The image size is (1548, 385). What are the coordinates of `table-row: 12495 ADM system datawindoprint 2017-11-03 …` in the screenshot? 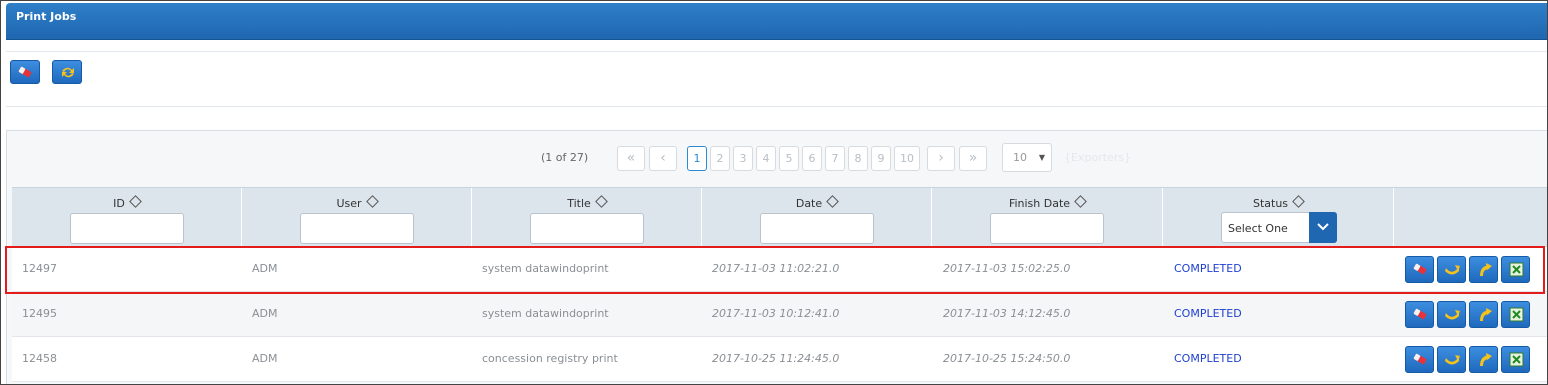 It's located at (779, 314).